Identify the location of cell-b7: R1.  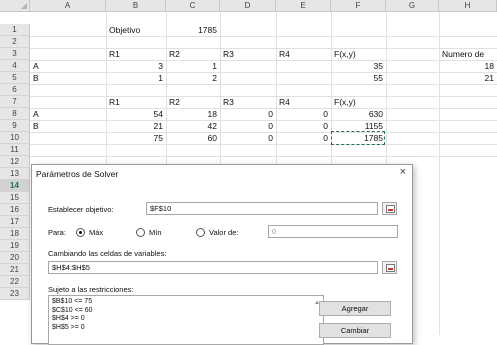
(136, 102).